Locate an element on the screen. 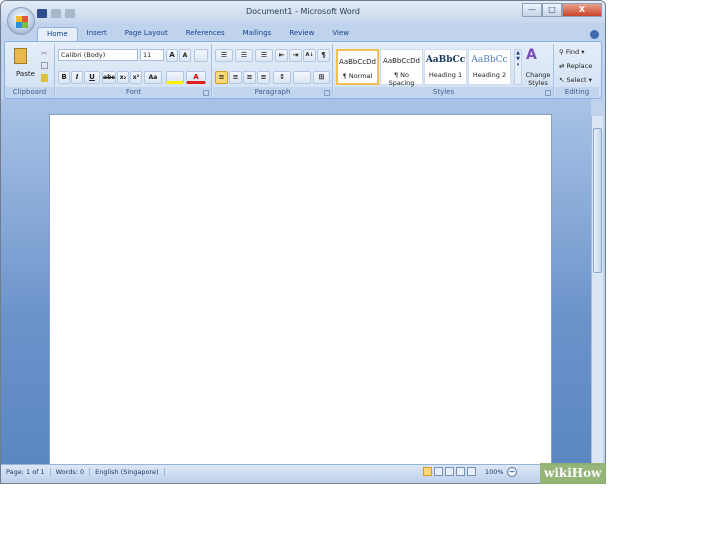 This screenshot has width=728, height=546. view-buttons is located at coordinates (449, 471).